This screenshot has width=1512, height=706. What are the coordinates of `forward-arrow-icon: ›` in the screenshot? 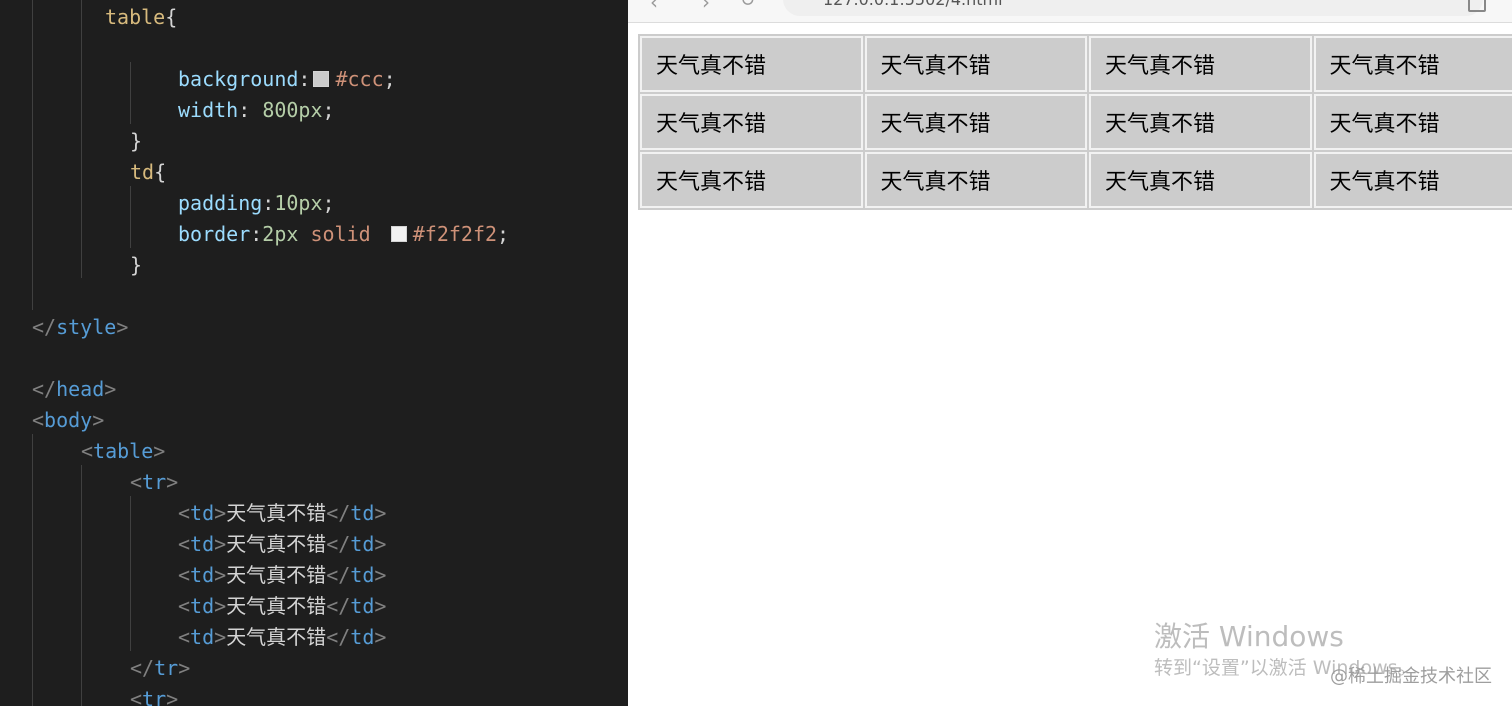 It's located at (706, 7).